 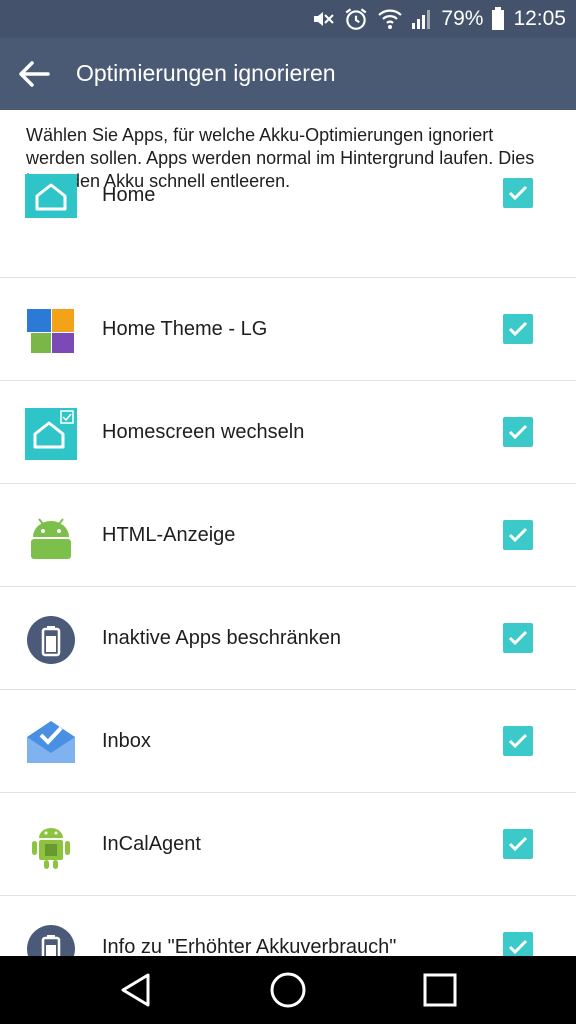 What do you see at coordinates (169, 535) in the screenshot?
I see `list-item-label: HTML-Anzeige` at bounding box center [169, 535].